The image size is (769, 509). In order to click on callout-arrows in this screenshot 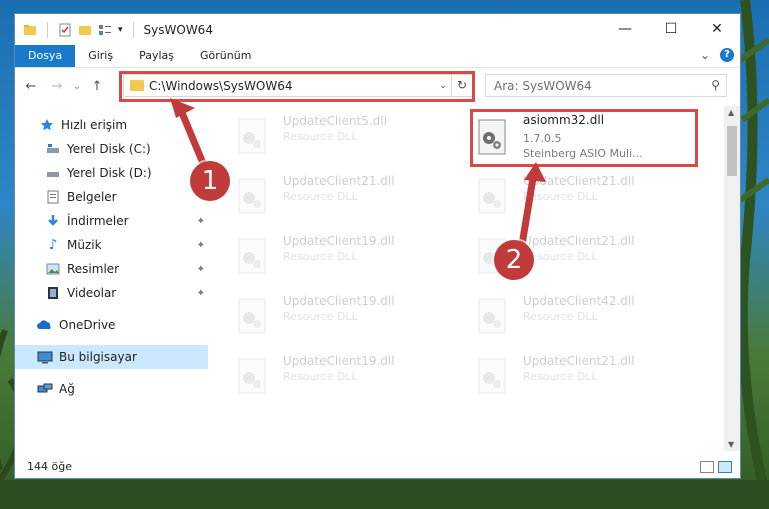, I will do `click(358, 172)`.